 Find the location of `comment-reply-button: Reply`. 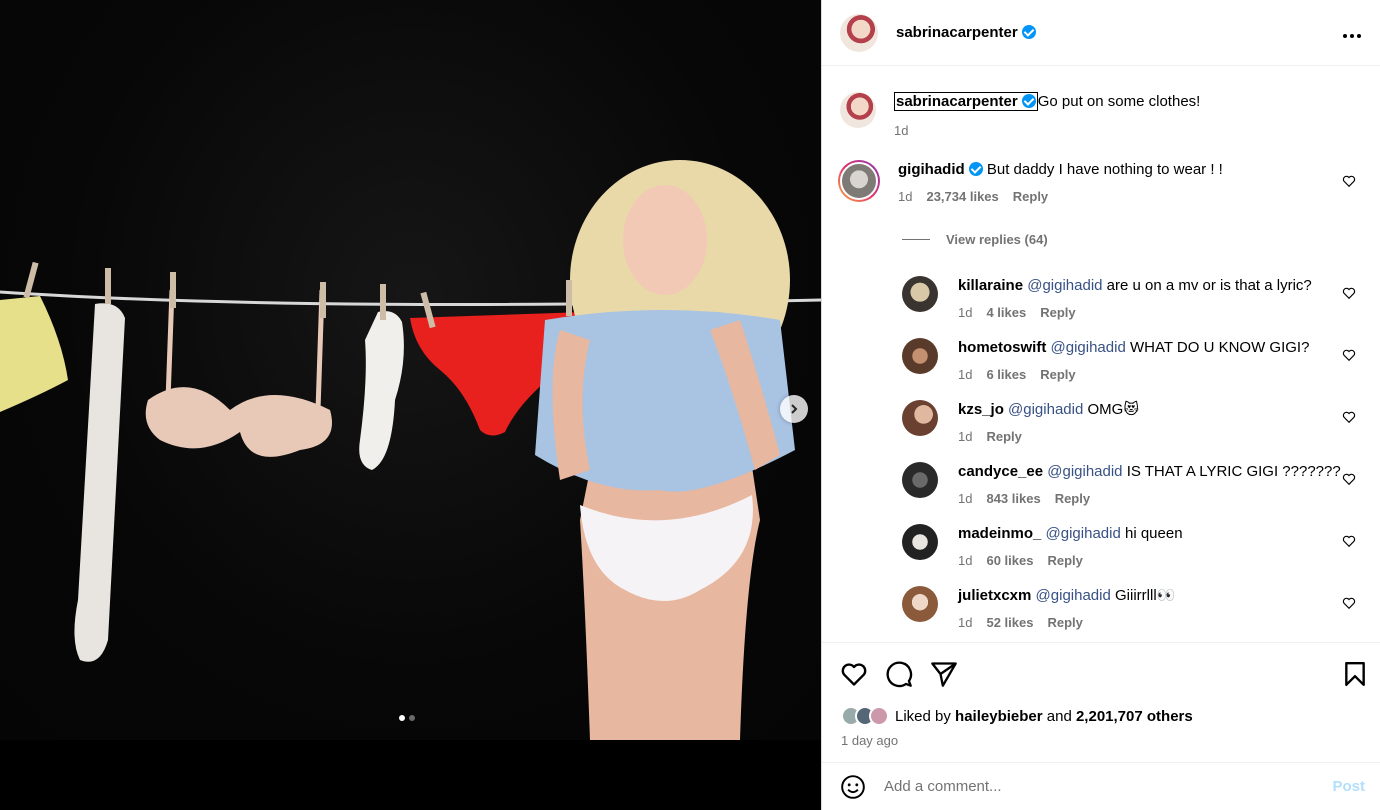

comment-reply-button: Reply is located at coordinates (1030, 196).